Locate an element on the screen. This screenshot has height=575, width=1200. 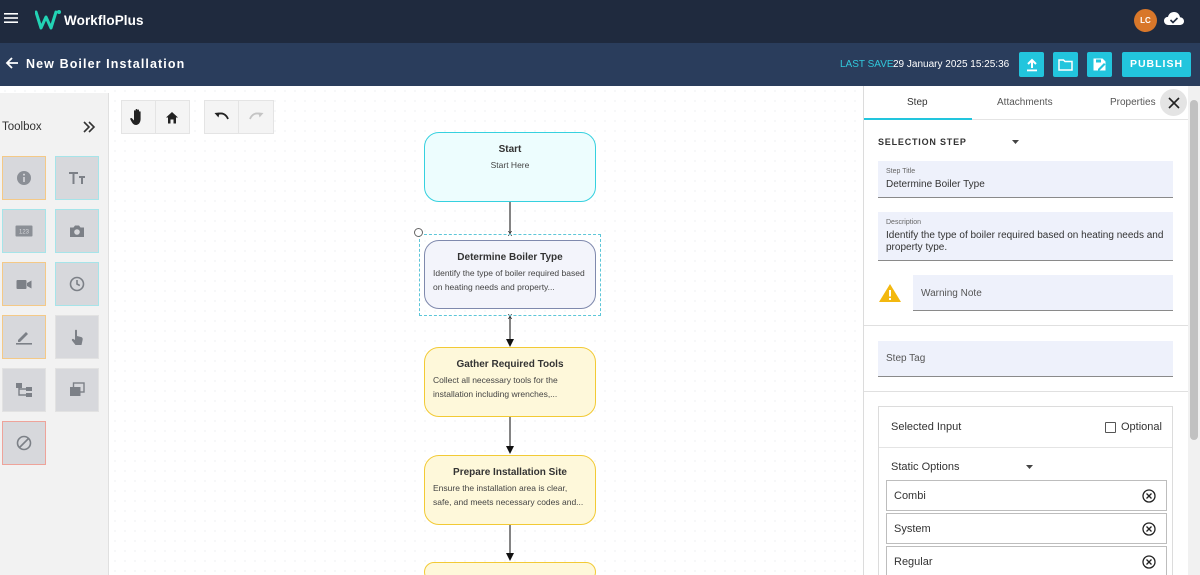
tool-text is located at coordinates (77, 178).